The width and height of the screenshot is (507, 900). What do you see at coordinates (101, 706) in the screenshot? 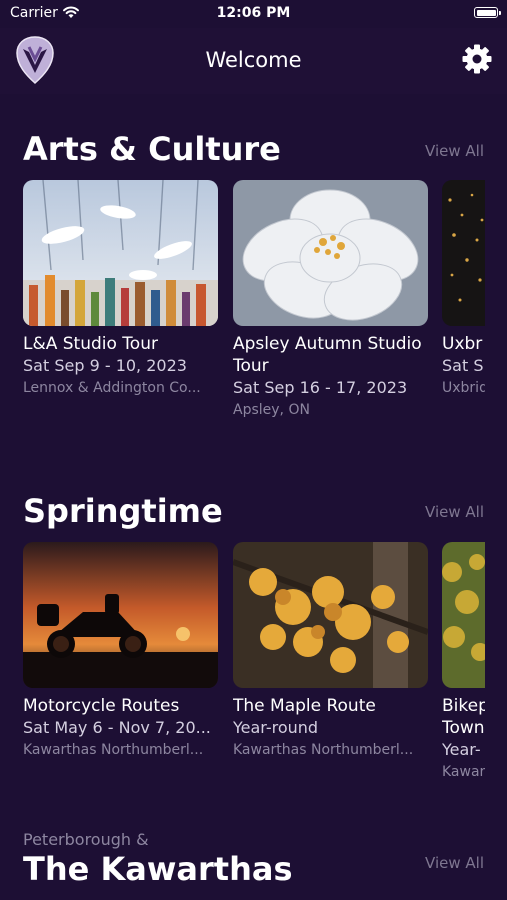
I see `event-title: Motorcycle Routes` at bounding box center [101, 706].